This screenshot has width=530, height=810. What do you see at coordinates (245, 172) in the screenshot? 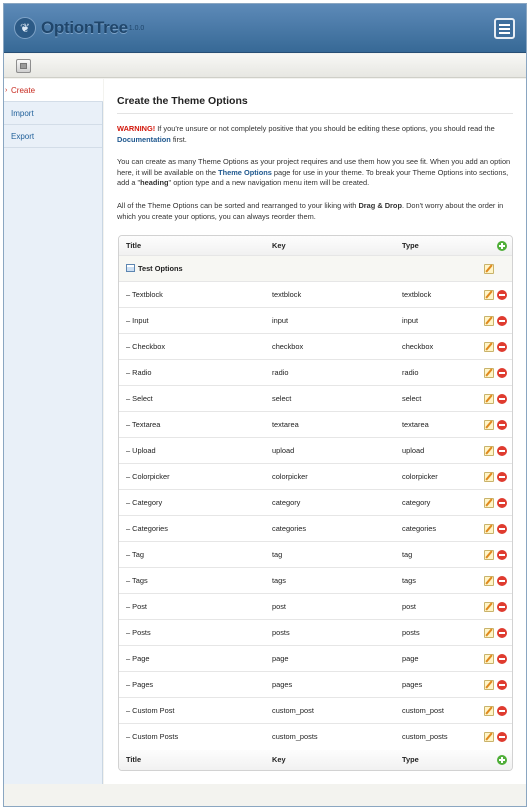
I see `theme-options-link: Theme Options` at bounding box center [245, 172].